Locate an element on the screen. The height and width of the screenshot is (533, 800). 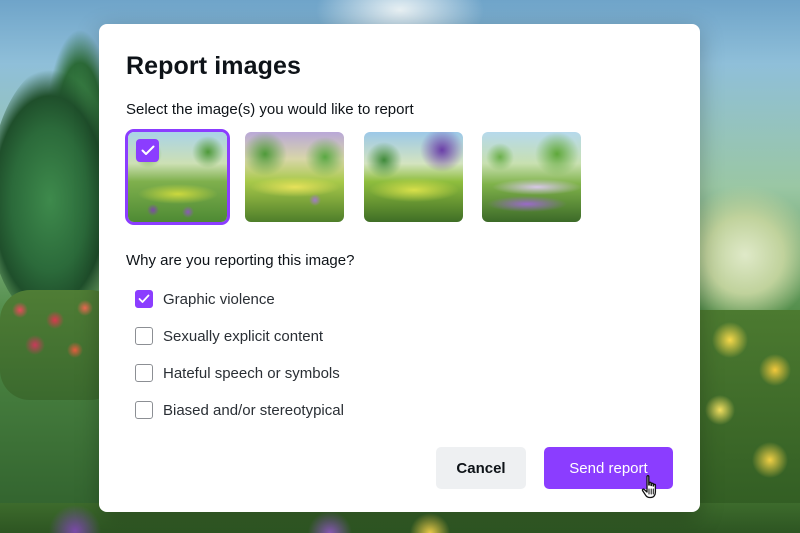
background-flowers is located at coordinates (745, 421).